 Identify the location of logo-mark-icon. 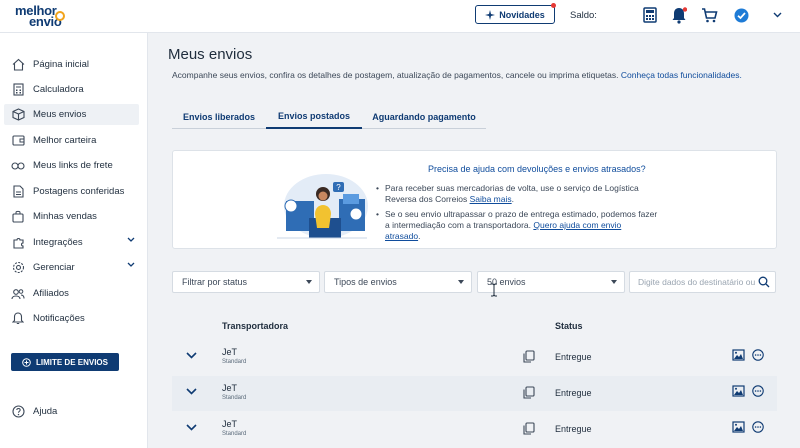
(60, 16).